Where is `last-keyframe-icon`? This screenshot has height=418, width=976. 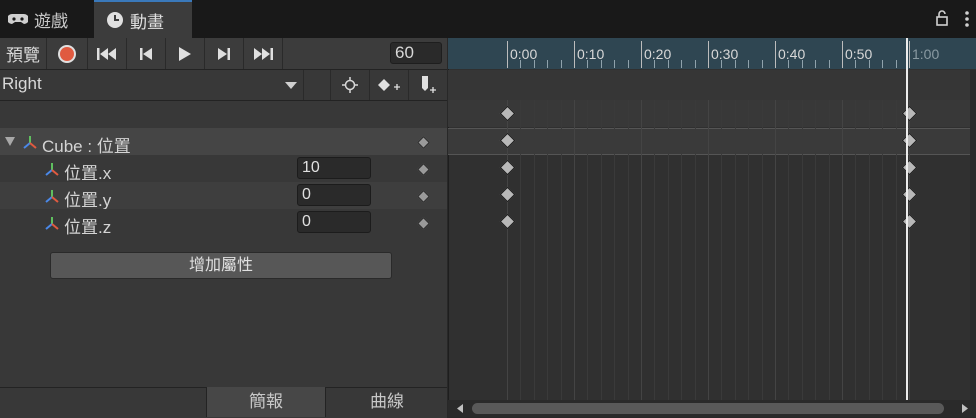
last-keyframe-icon is located at coordinates (263, 53).